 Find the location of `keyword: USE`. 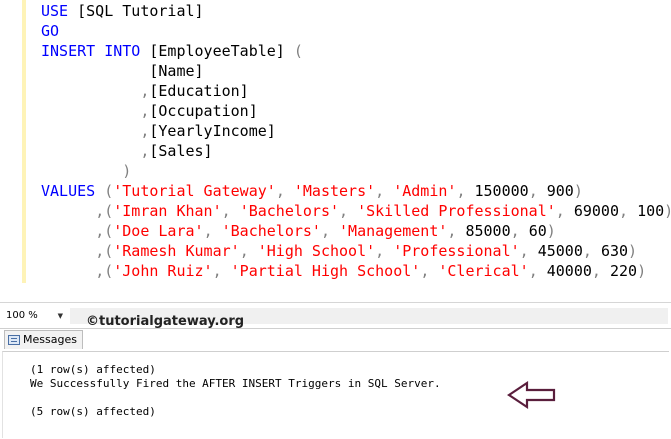

keyword: USE is located at coordinates (59, 11).